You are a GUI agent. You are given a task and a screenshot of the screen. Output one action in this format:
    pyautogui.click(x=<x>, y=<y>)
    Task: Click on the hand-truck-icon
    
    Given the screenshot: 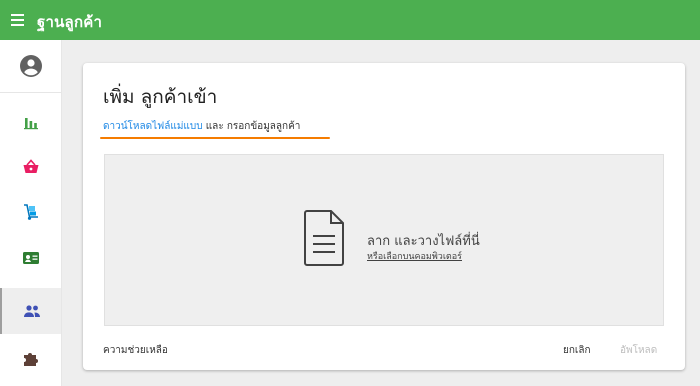 What is the action you would take?
    pyautogui.click(x=30, y=212)
    